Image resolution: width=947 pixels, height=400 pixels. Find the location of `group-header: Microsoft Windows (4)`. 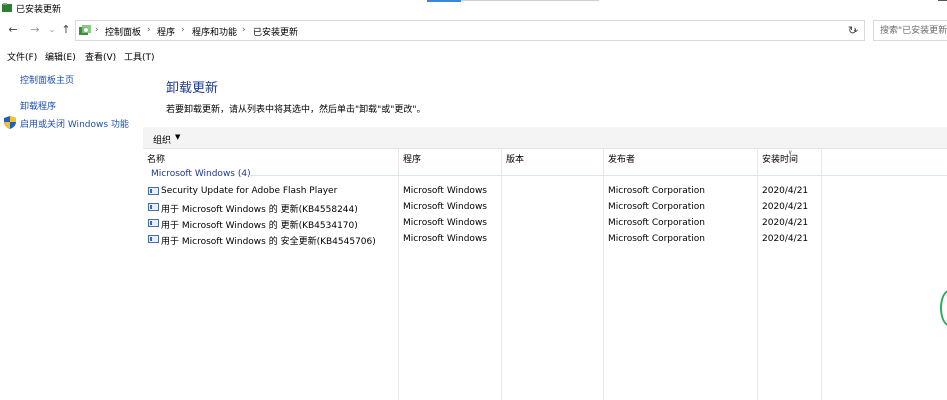

group-header: Microsoft Windows (4) is located at coordinates (201, 174).